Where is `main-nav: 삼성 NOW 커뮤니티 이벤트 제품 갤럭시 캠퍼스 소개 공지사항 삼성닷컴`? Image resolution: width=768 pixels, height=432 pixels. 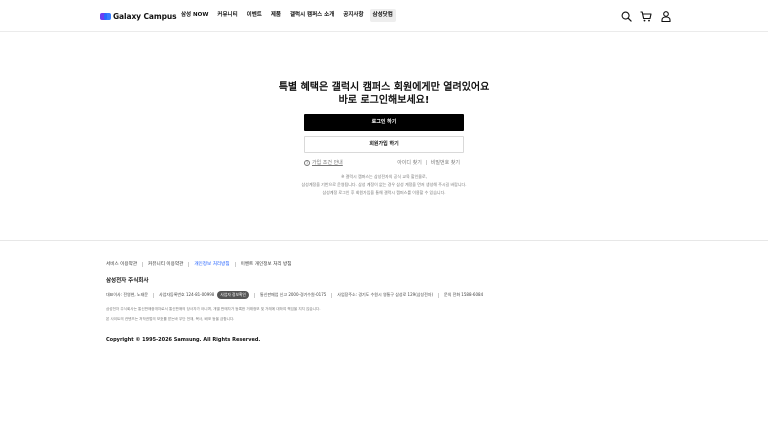
main-nav: 삼성 NOW 커뮤니티 이벤트 제품 갤럭시 캠퍼스 소개 공지사항 삼성닷컴 is located at coordinates (293, 15).